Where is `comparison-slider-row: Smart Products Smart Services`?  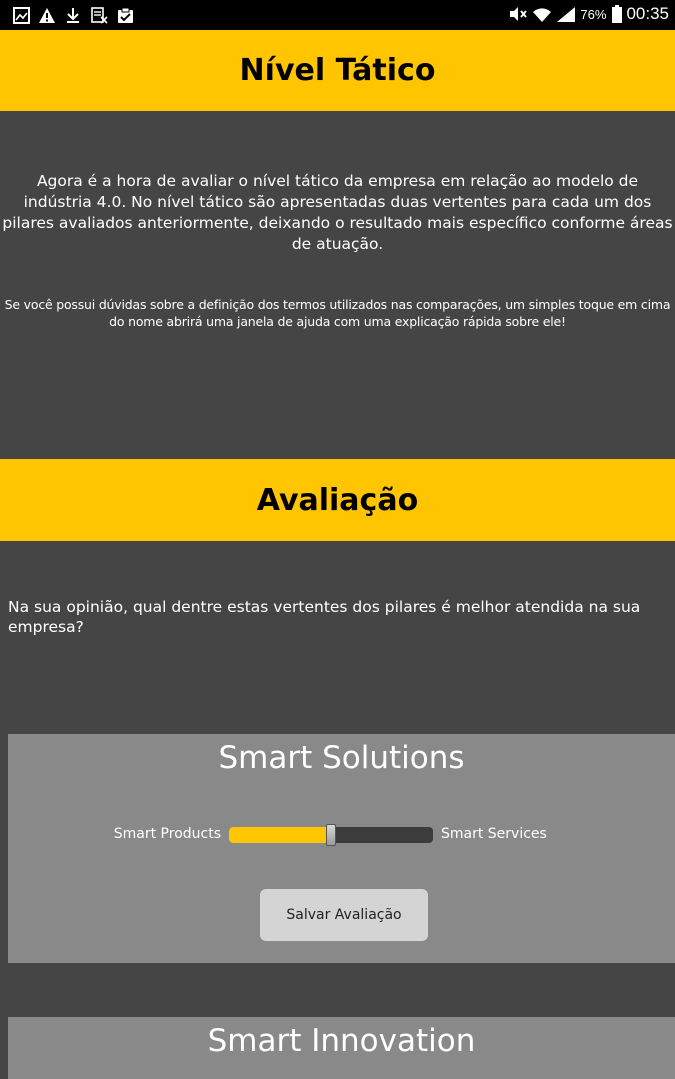
comparison-slider-row: Smart Products Smart Services is located at coordinates (341, 835).